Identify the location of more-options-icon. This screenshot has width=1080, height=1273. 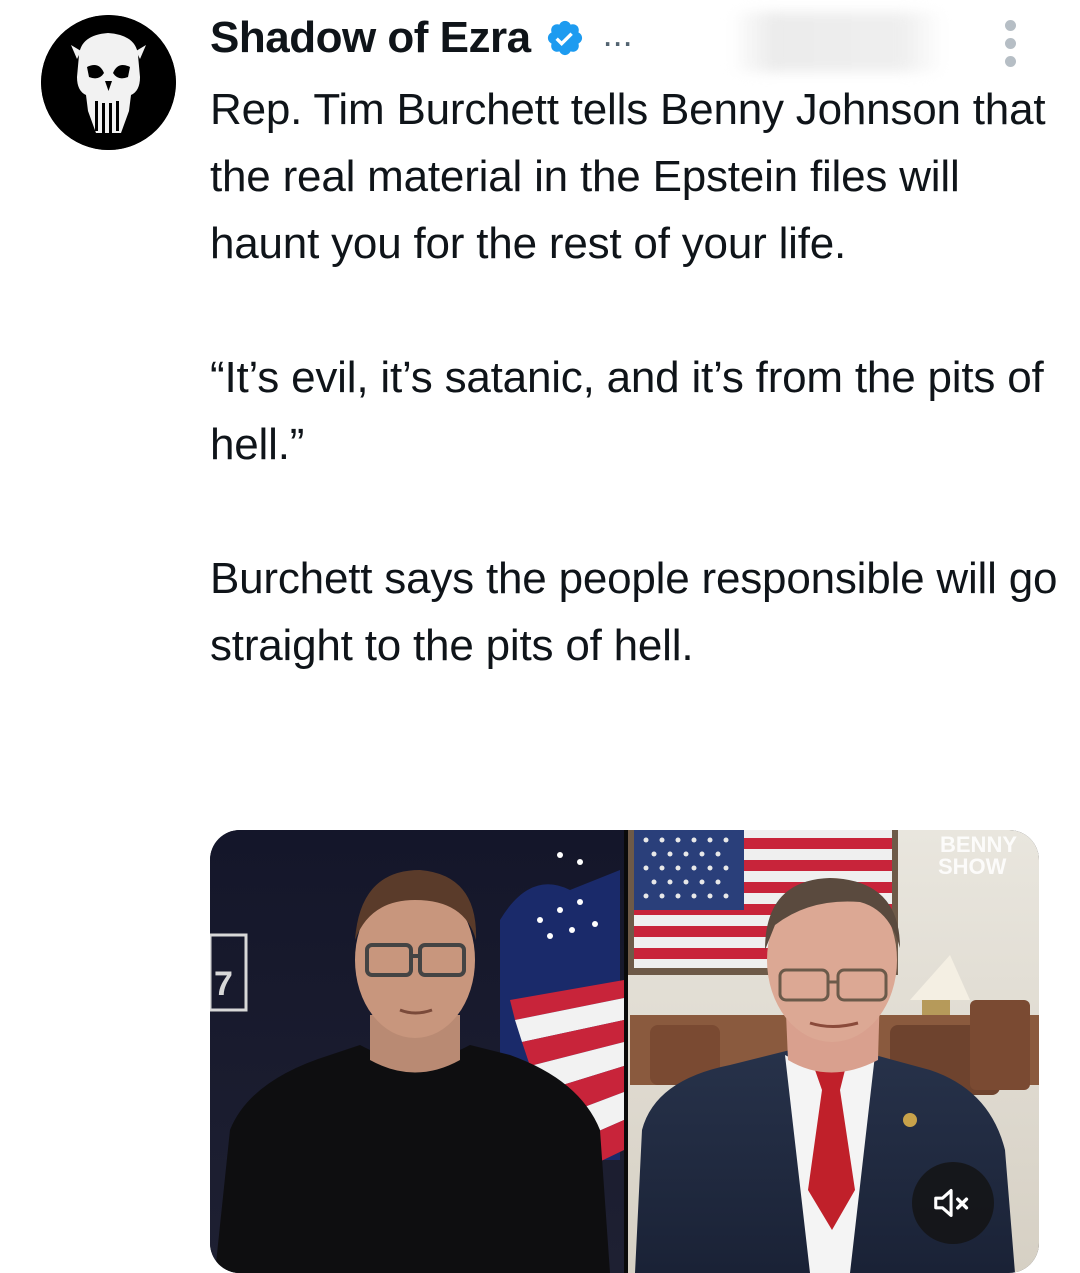
(1011, 44).